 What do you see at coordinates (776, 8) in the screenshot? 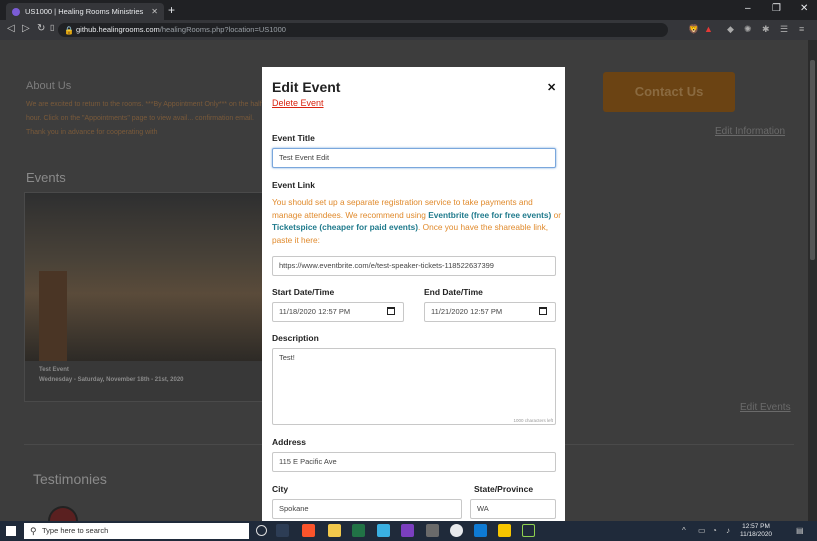
I see `maximize-icon: ❐` at bounding box center [776, 8].